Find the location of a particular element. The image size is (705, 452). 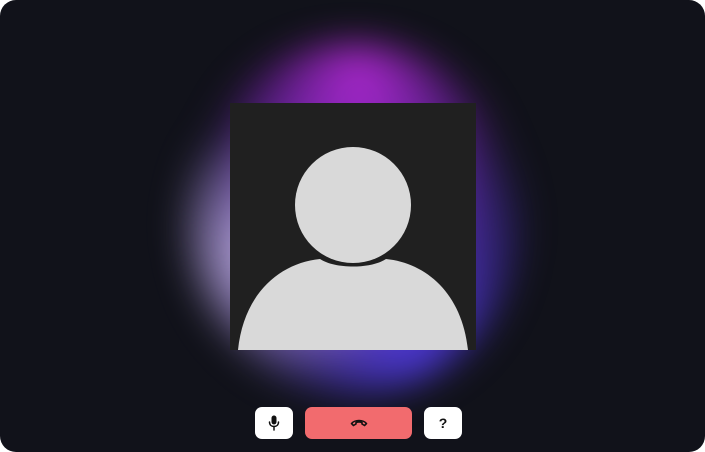

person-placeholder-icon is located at coordinates (353, 248).